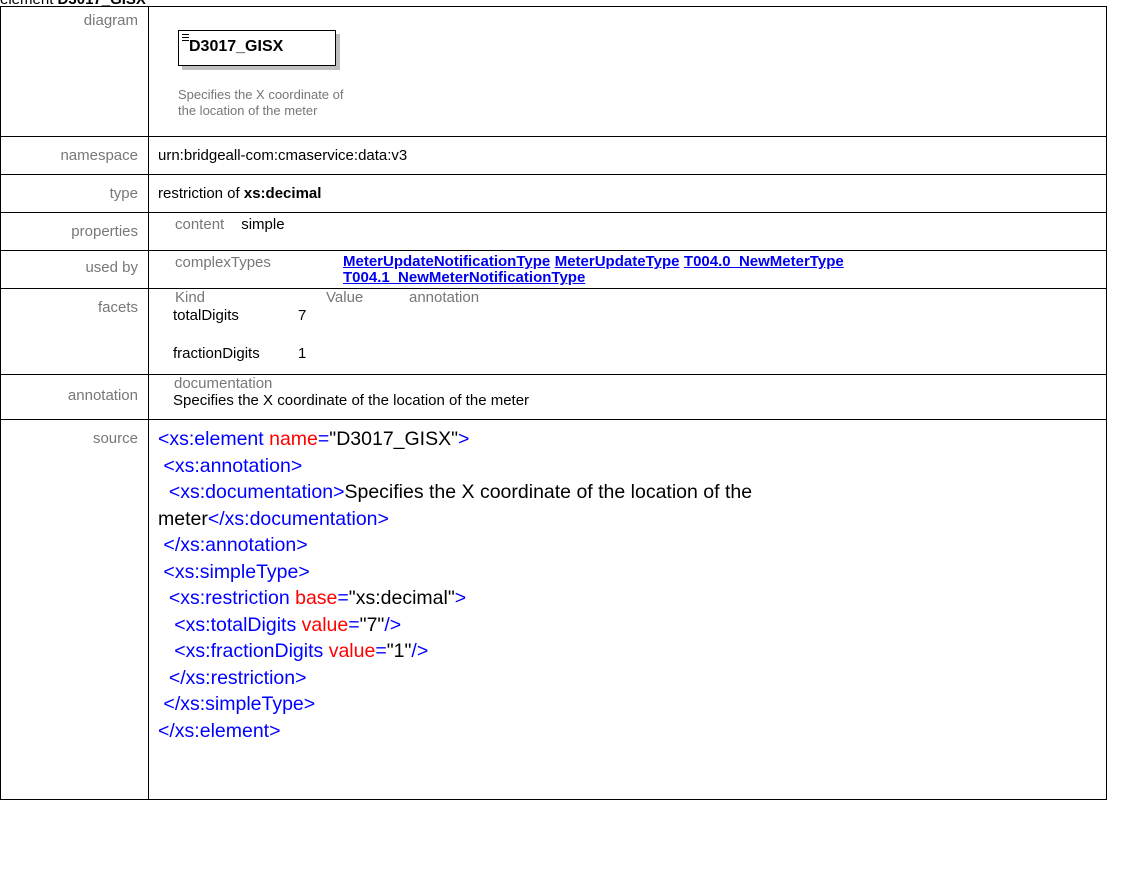 The image size is (1135, 870). I want to click on src-name-attr: name, so click(293, 439).